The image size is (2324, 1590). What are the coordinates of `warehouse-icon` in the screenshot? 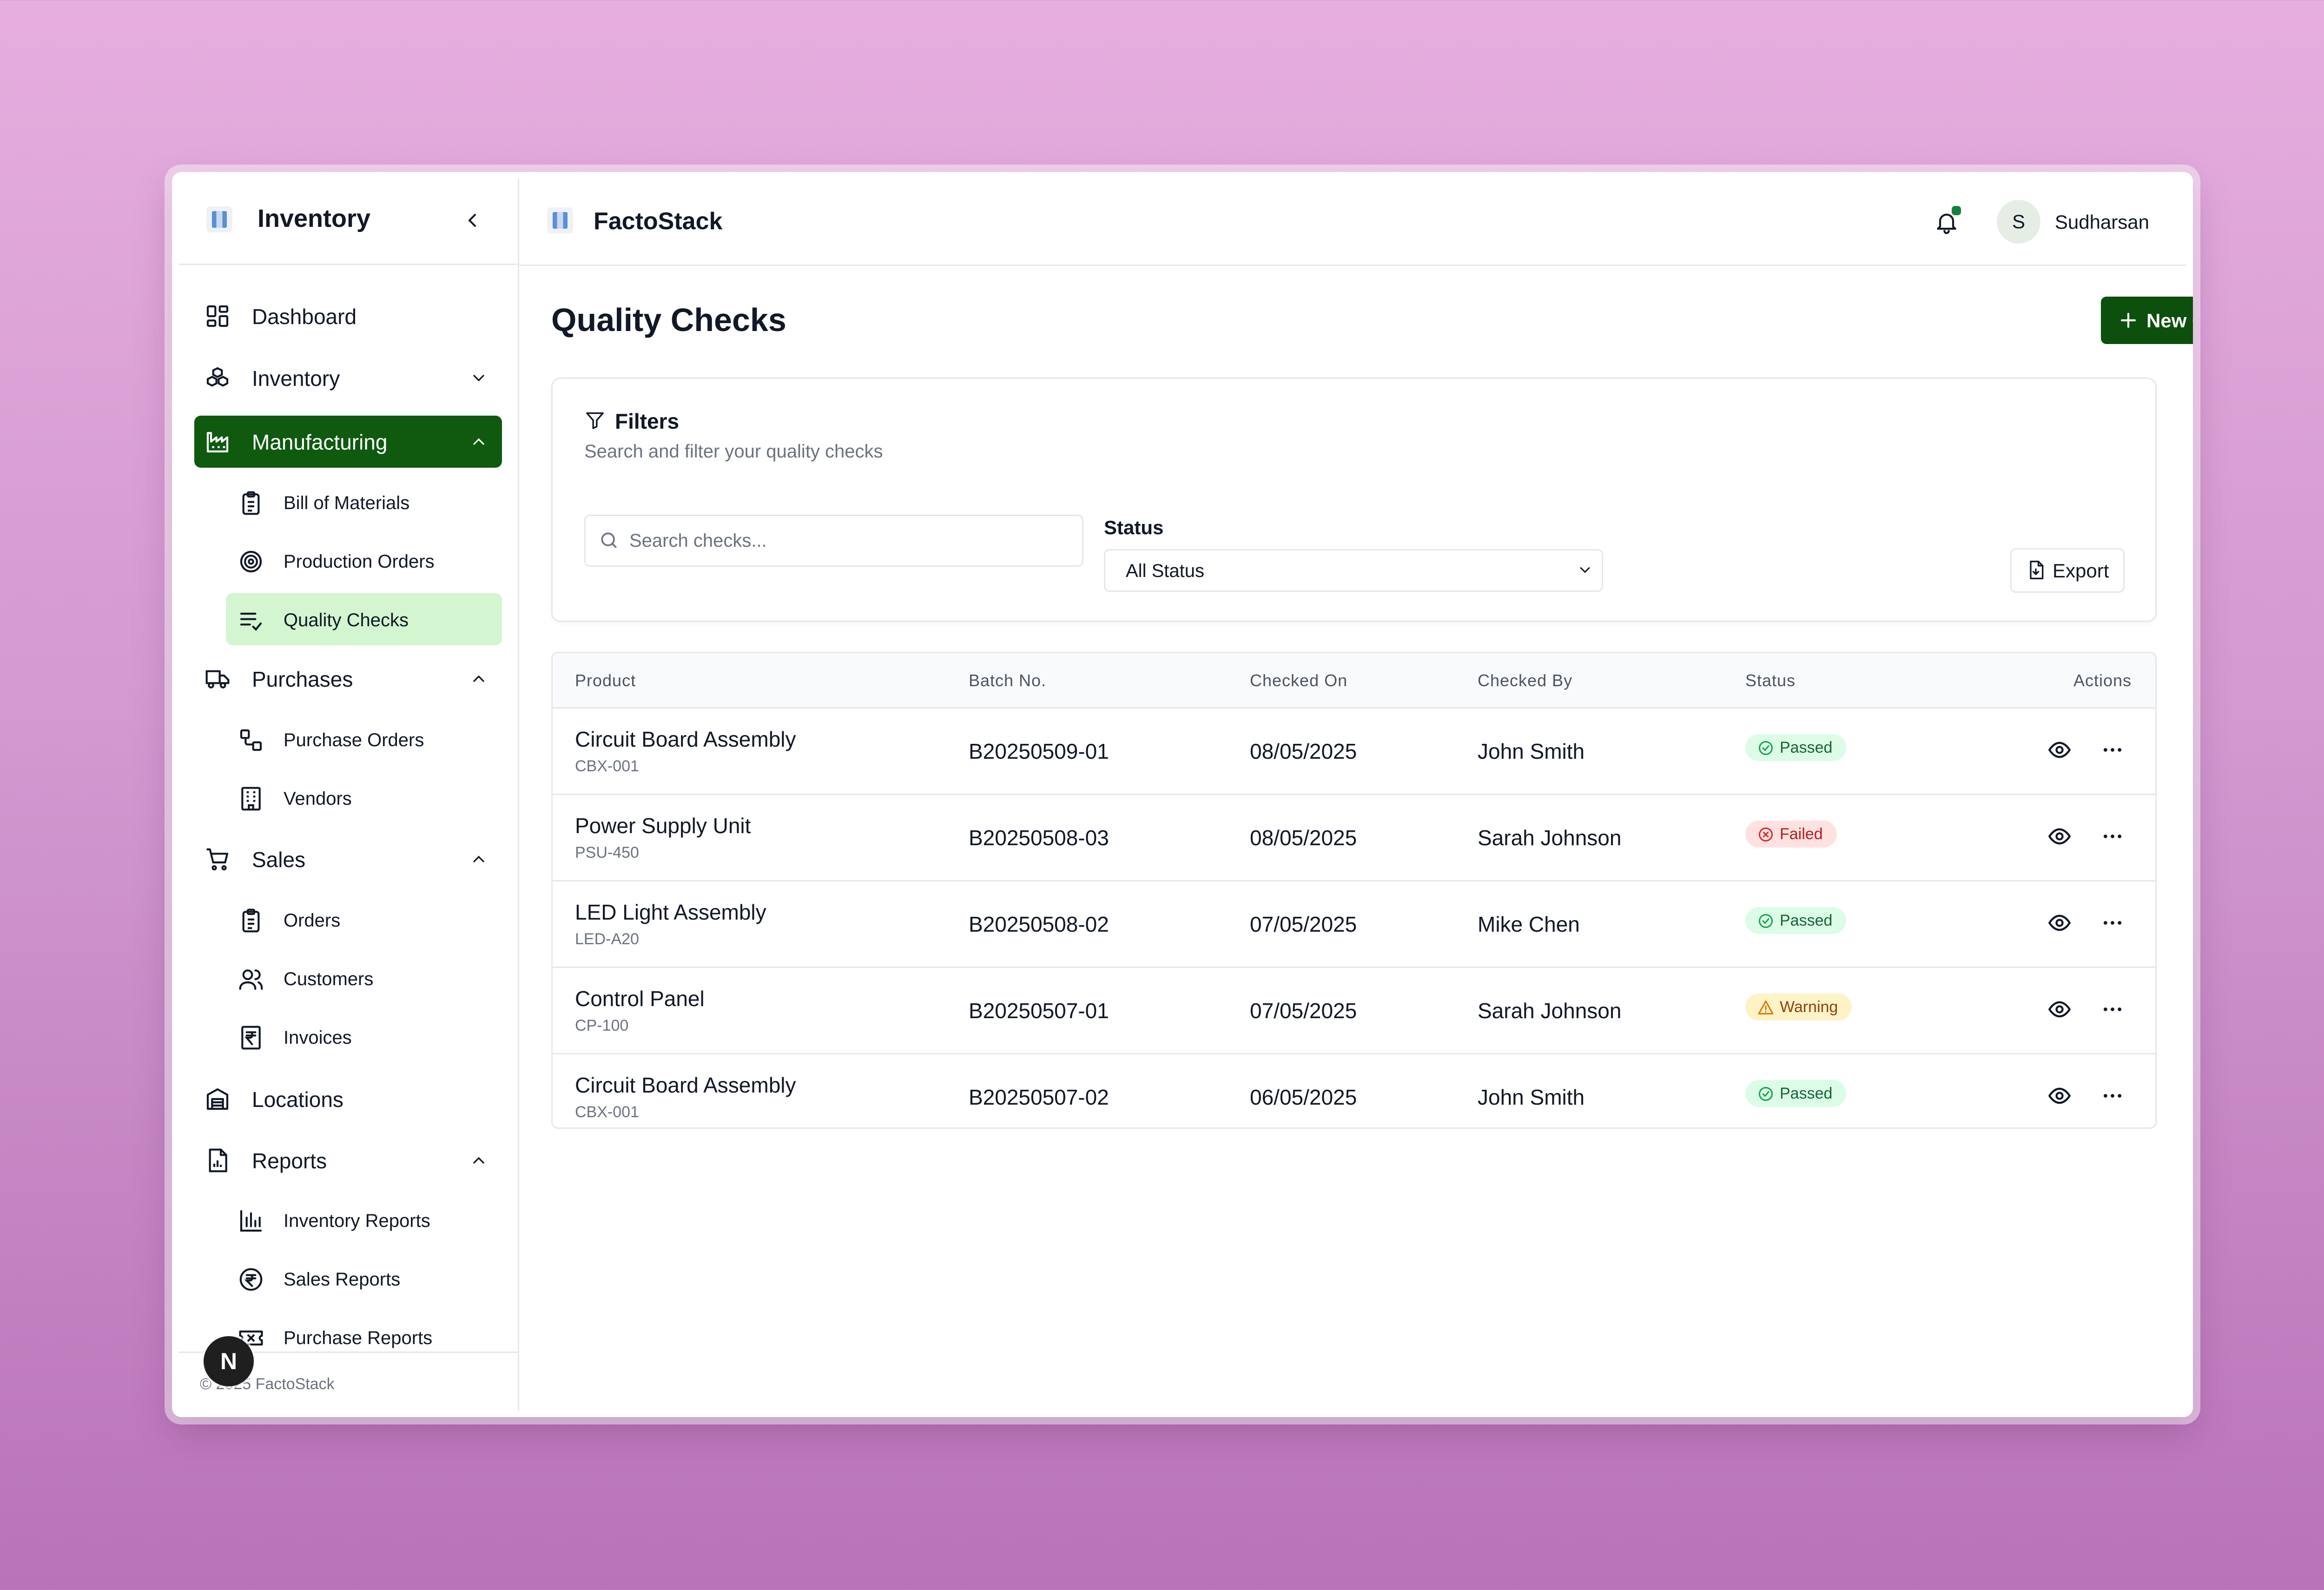 It's located at (218, 1099).